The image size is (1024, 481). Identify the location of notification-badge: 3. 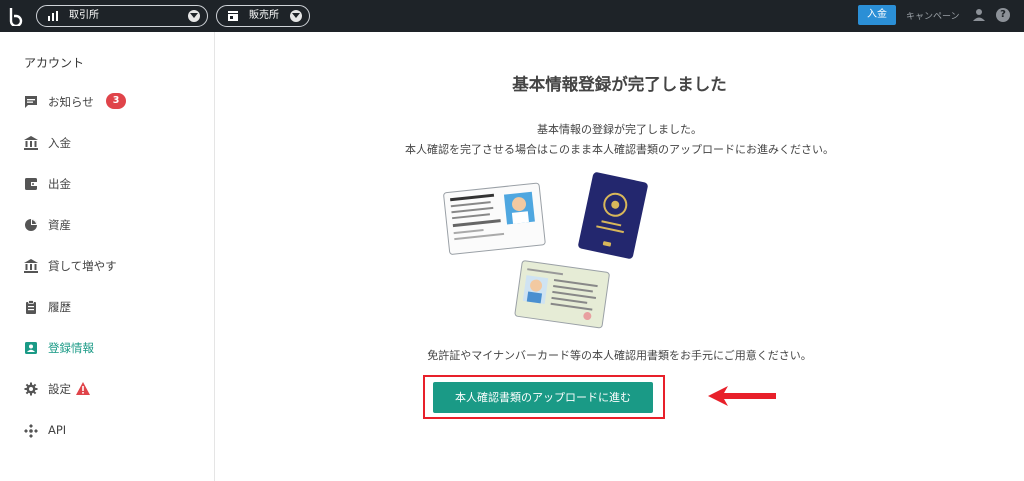
(116, 101).